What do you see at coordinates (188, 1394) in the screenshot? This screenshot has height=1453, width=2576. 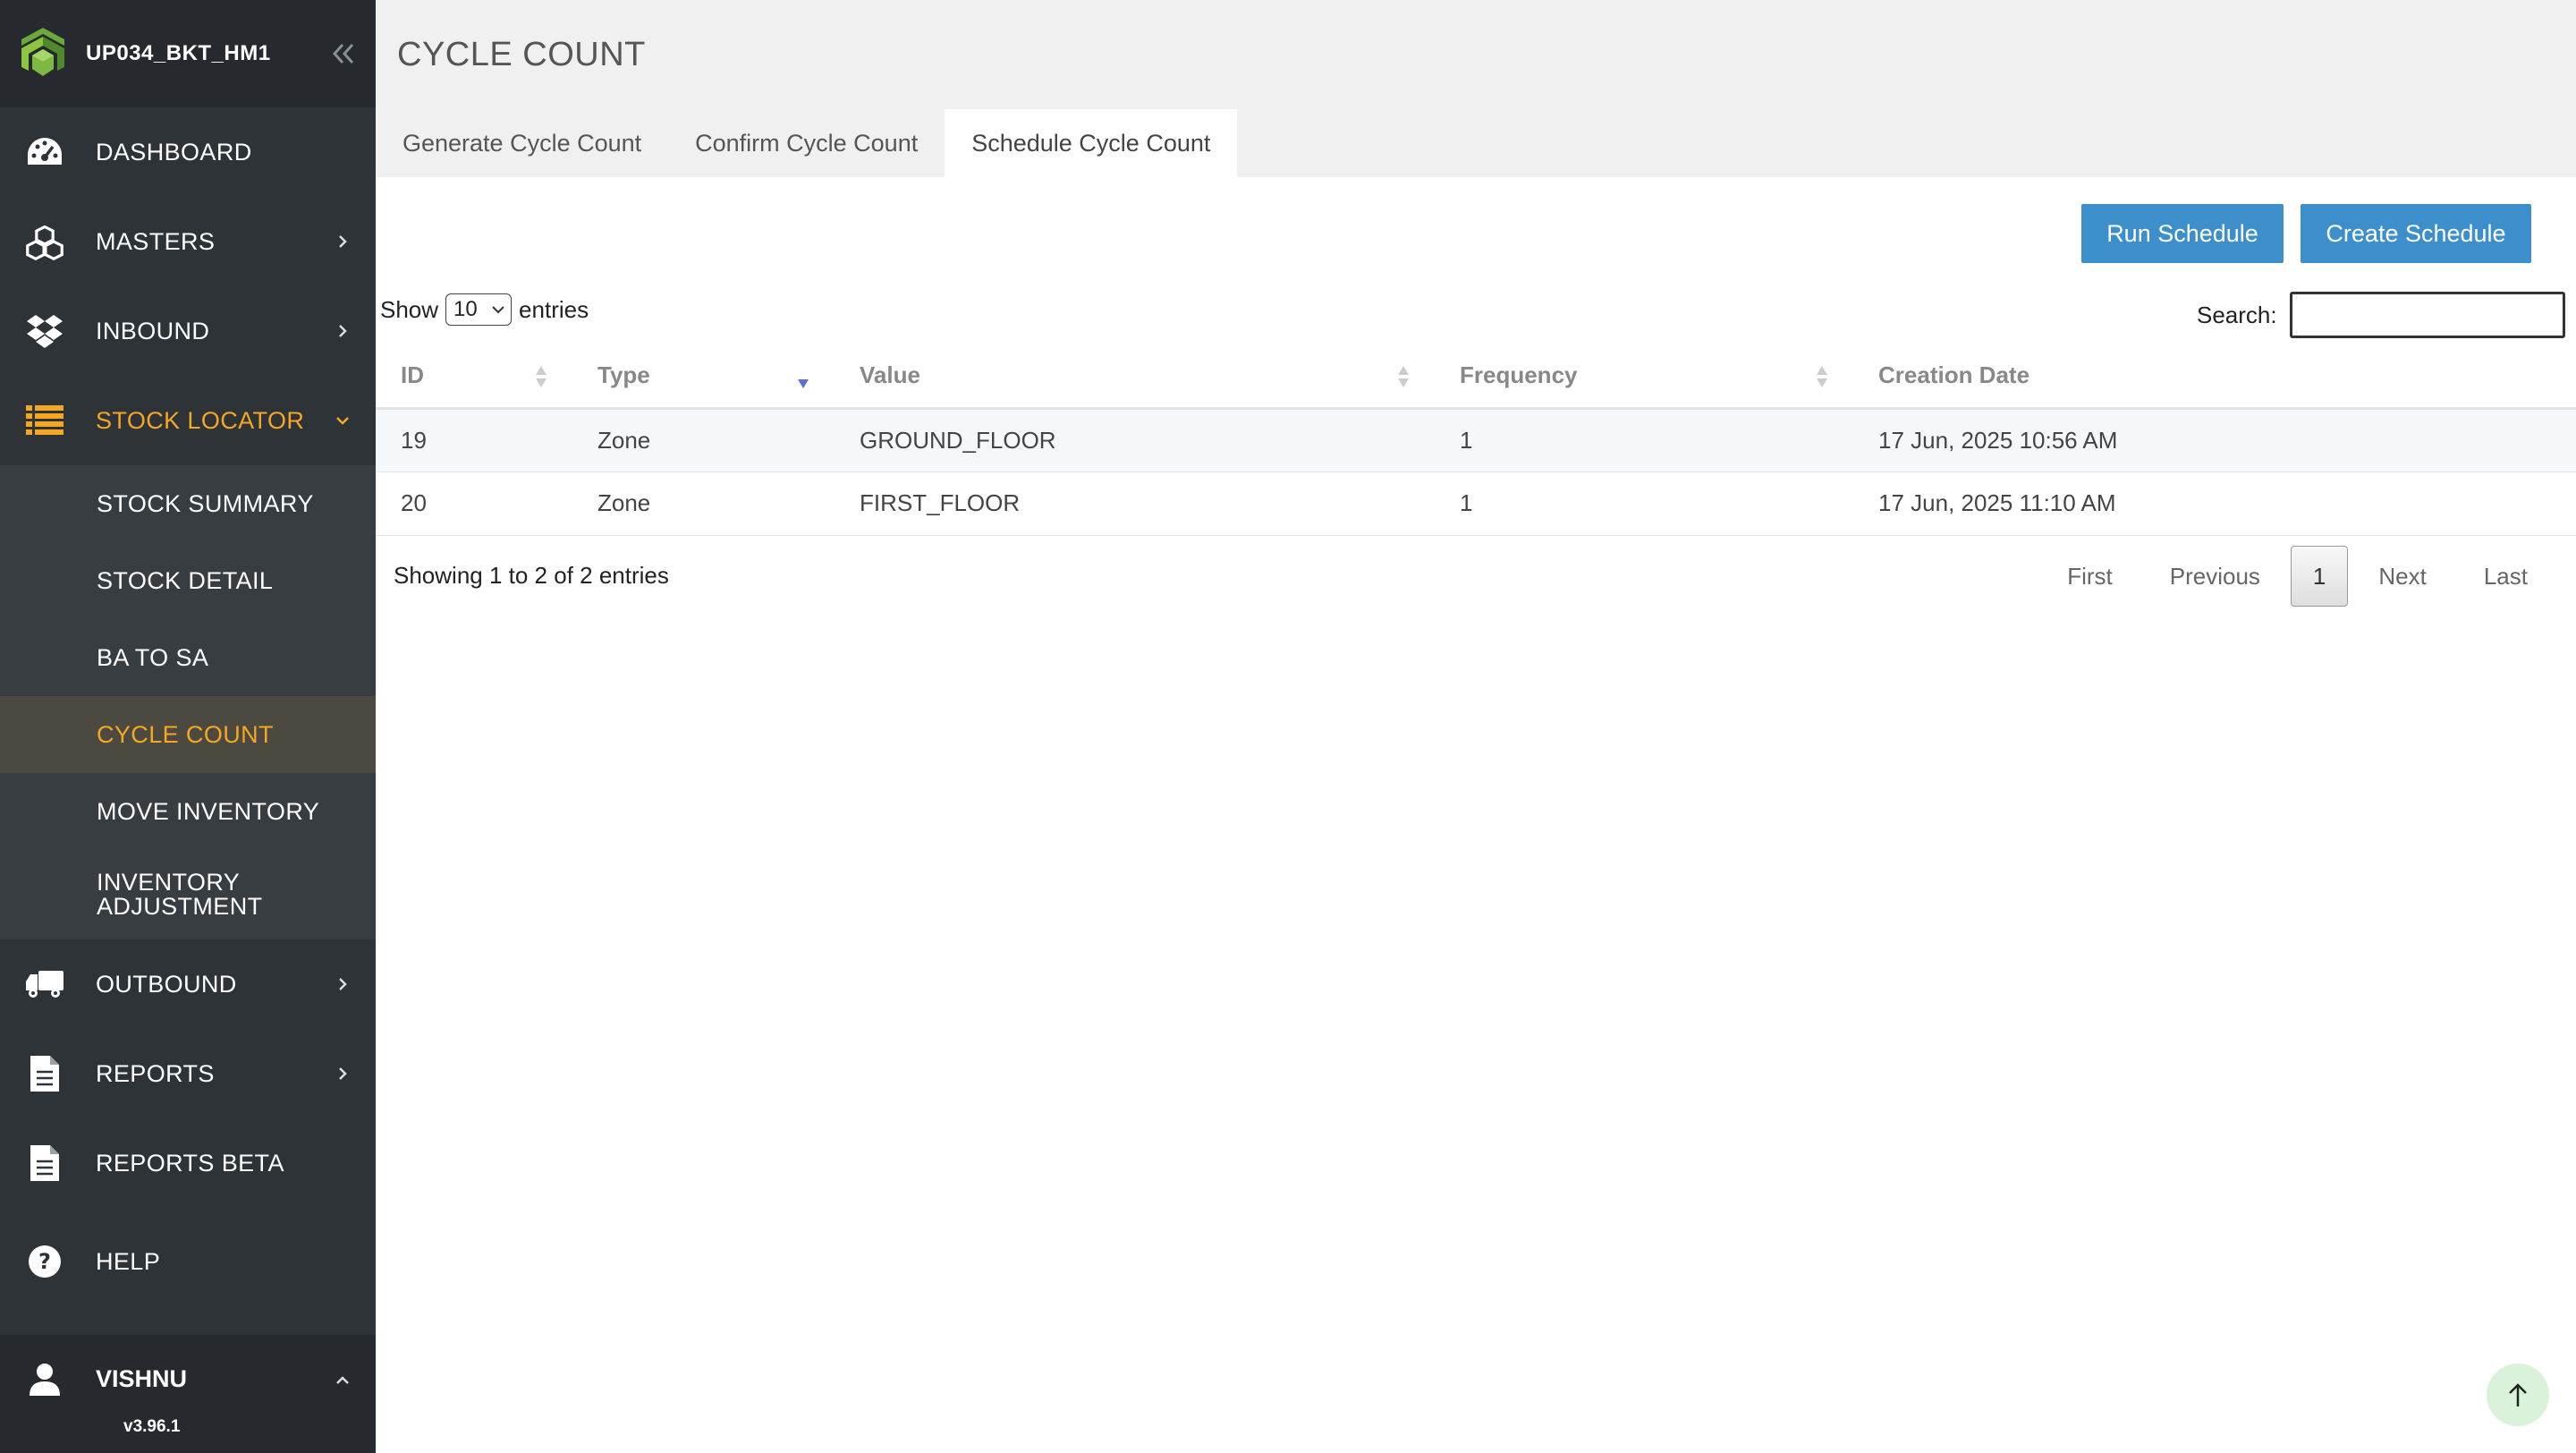 I see `user-menu: VISHNU v3.96.1` at bounding box center [188, 1394].